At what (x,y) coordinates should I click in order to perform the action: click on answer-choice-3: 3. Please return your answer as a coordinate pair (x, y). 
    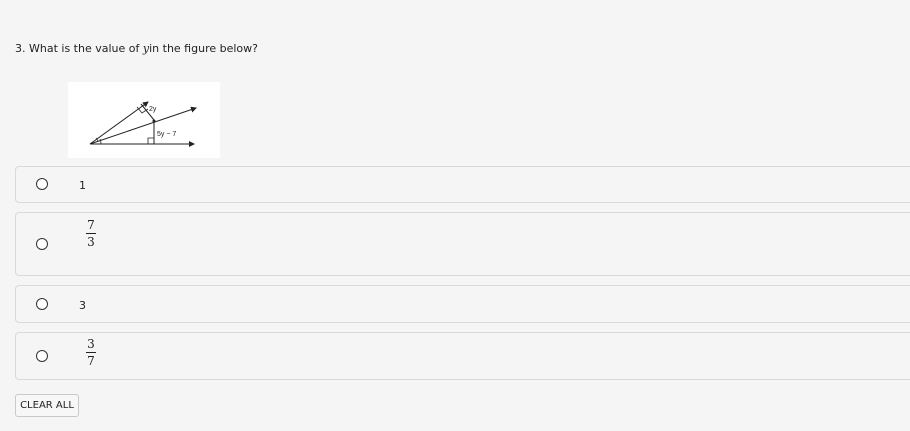
    Looking at the image, I should click on (462, 304).